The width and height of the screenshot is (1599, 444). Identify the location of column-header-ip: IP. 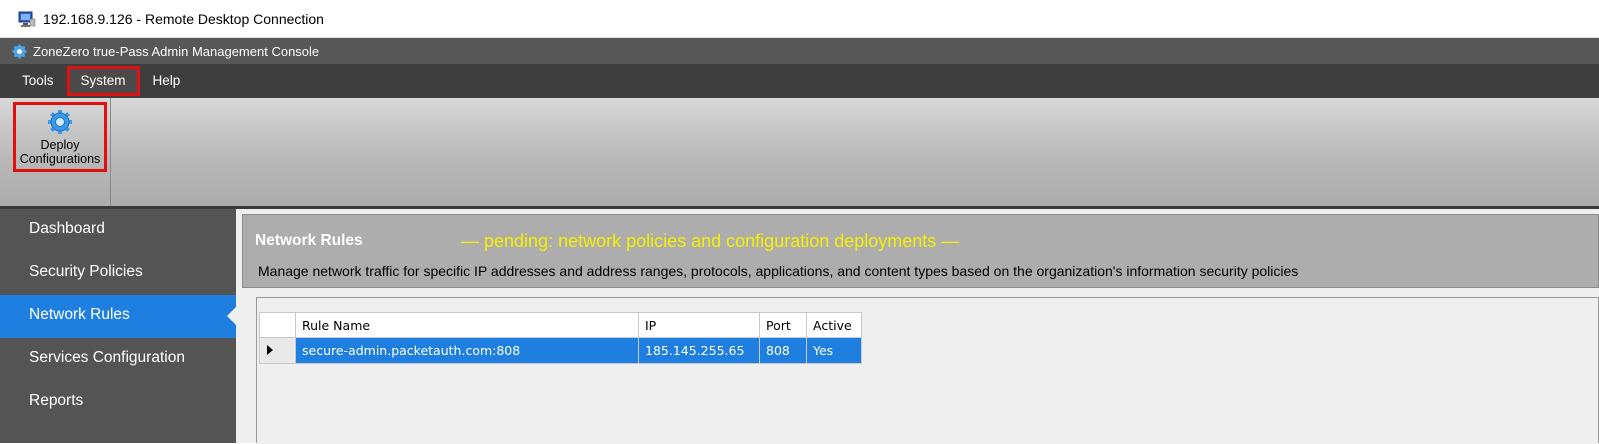
(699, 325).